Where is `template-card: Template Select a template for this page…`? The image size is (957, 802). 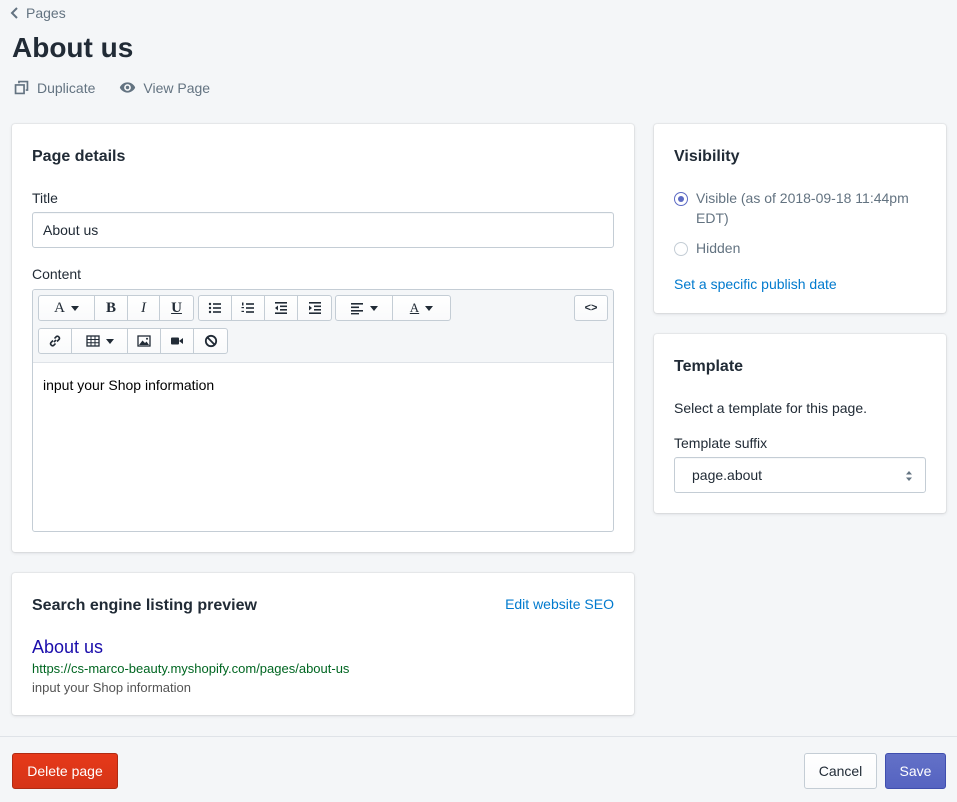 template-card: Template Select a template for this page… is located at coordinates (800, 423).